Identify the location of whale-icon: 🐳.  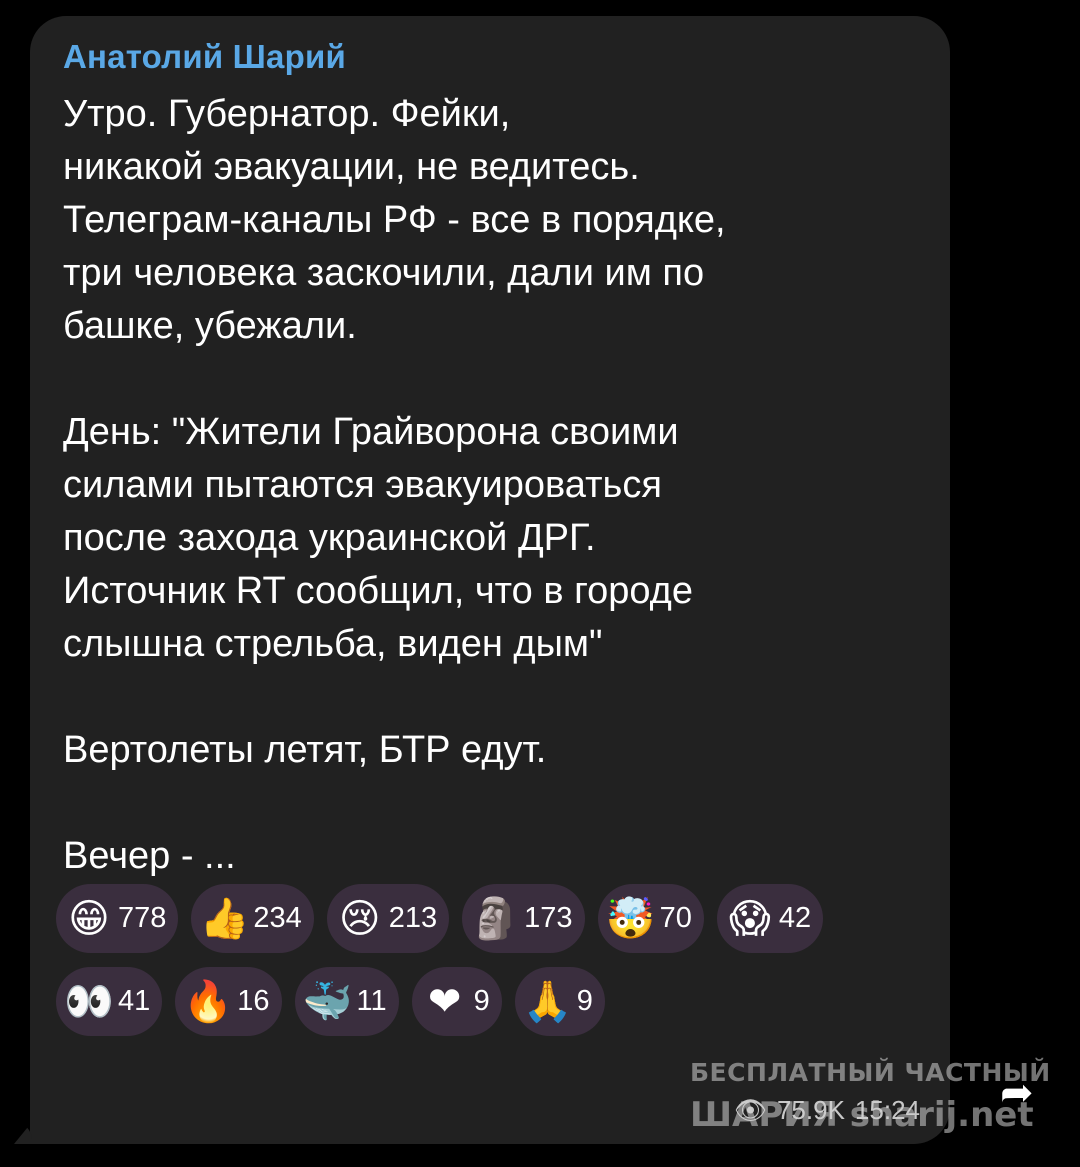
(327, 1001).